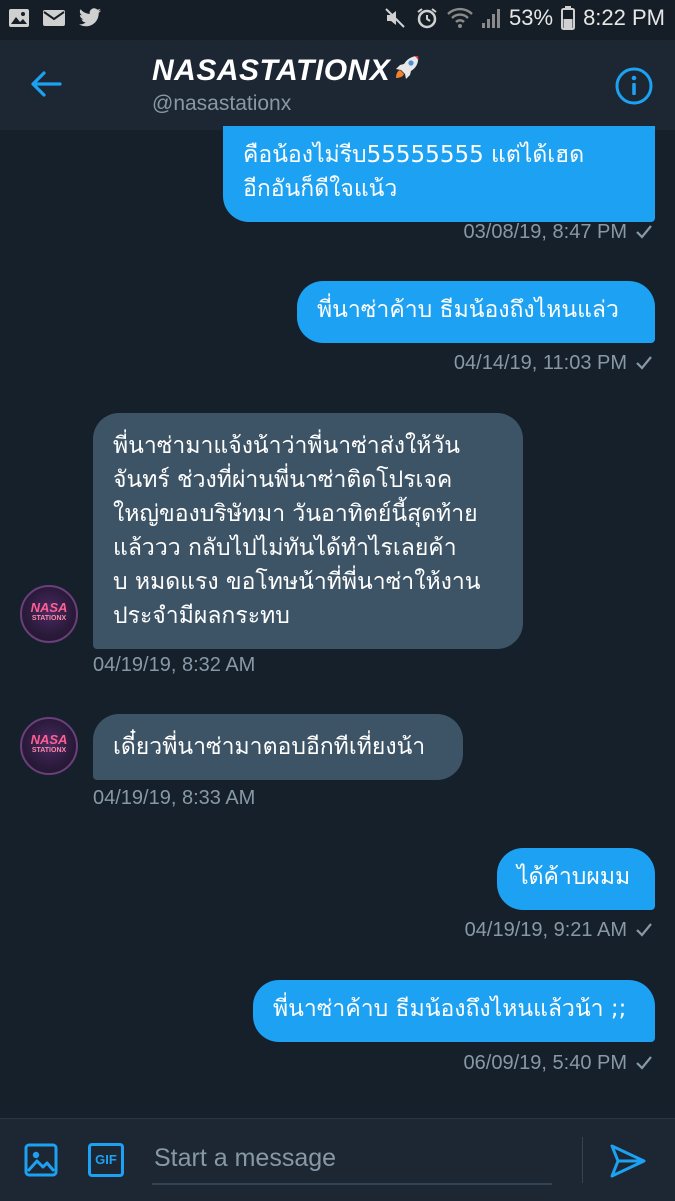 Image resolution: width=675 pixels, height=1201 pixels. I want to click on timestamp-text: 03/08/19, 8:47 PM, so click(545, 232).